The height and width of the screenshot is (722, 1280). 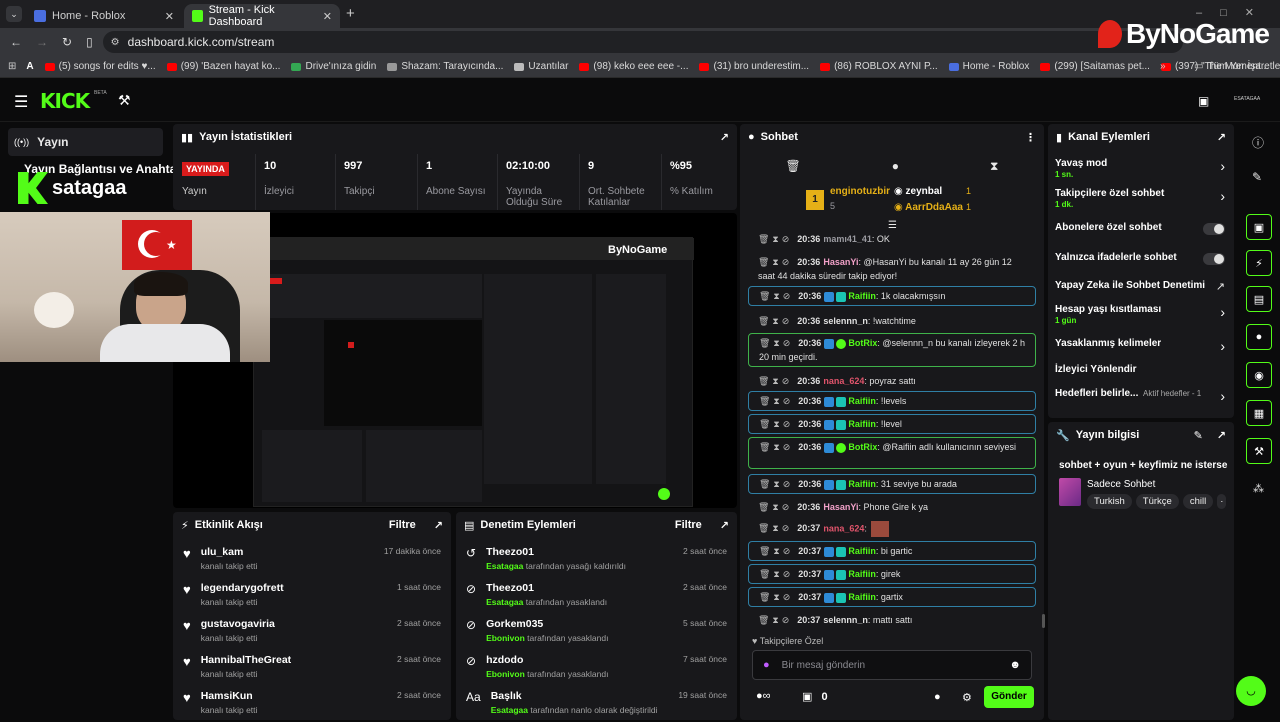 I want to click on account-label: ESATAGAA, so click(x=1247, y=99).